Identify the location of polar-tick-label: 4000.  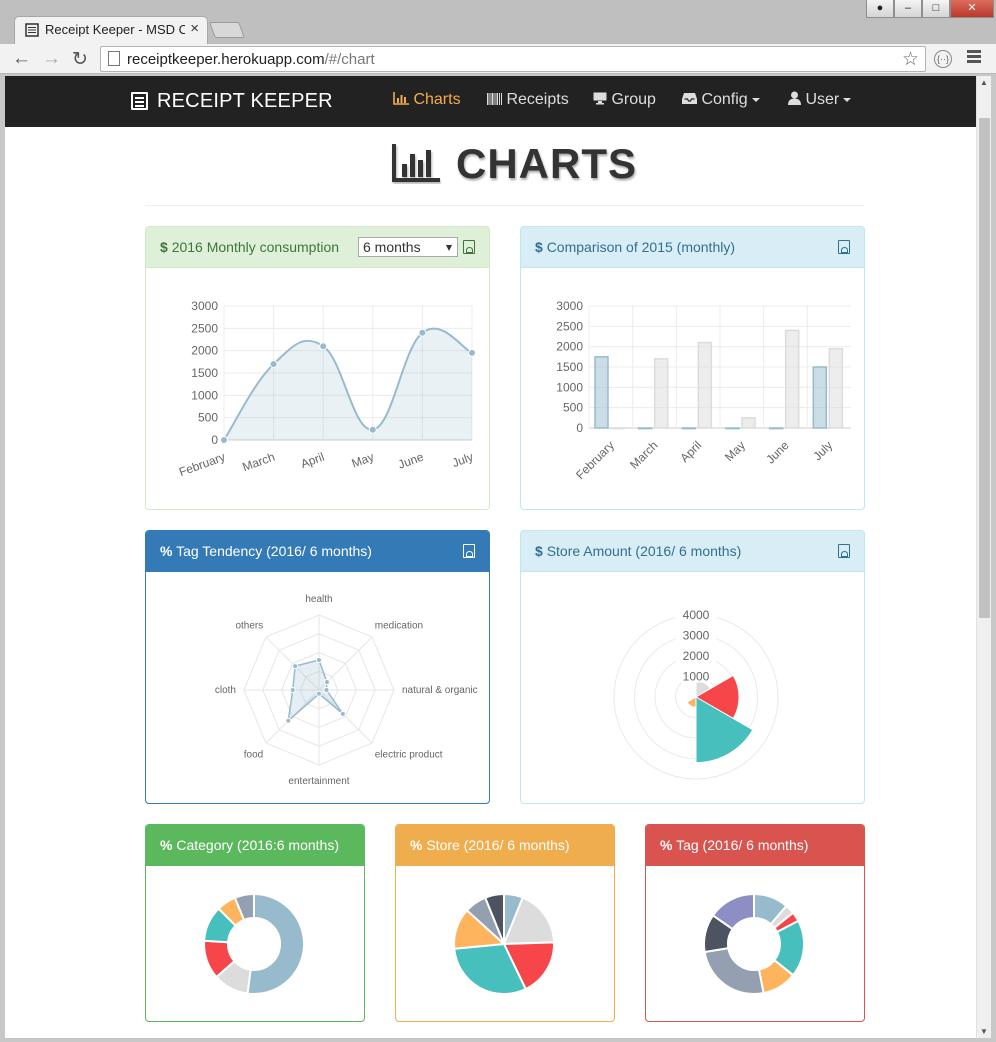
(696, 615).